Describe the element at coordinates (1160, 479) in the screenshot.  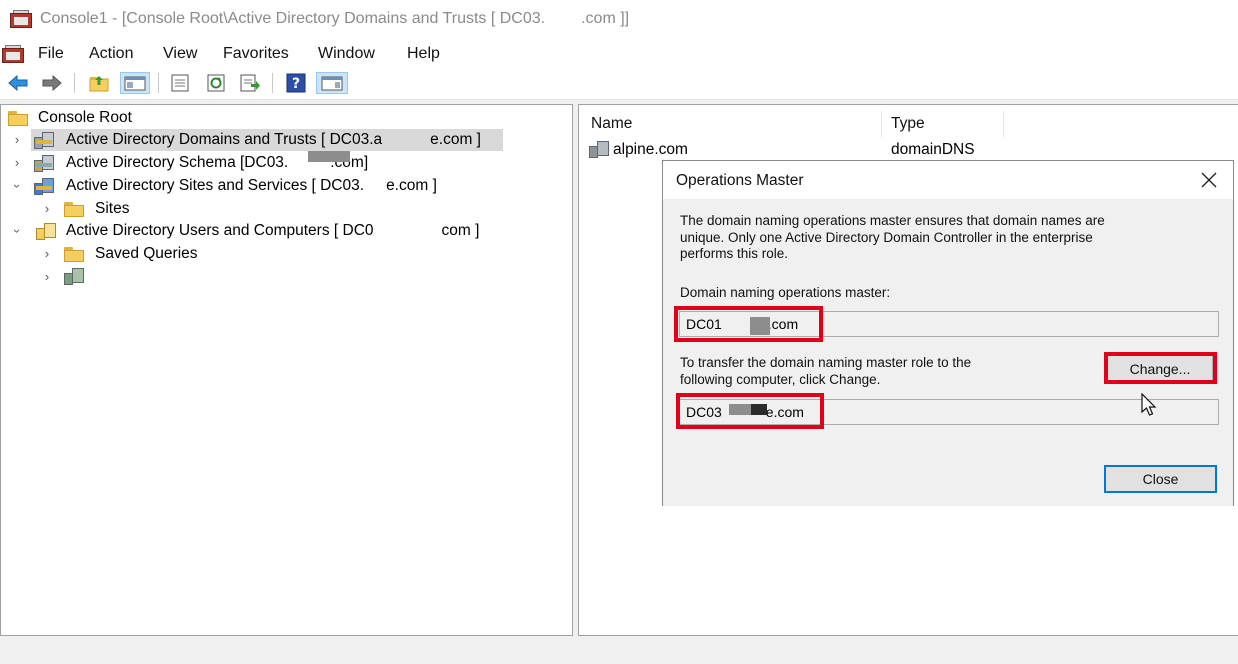
I see `close-button: Close` at that location.